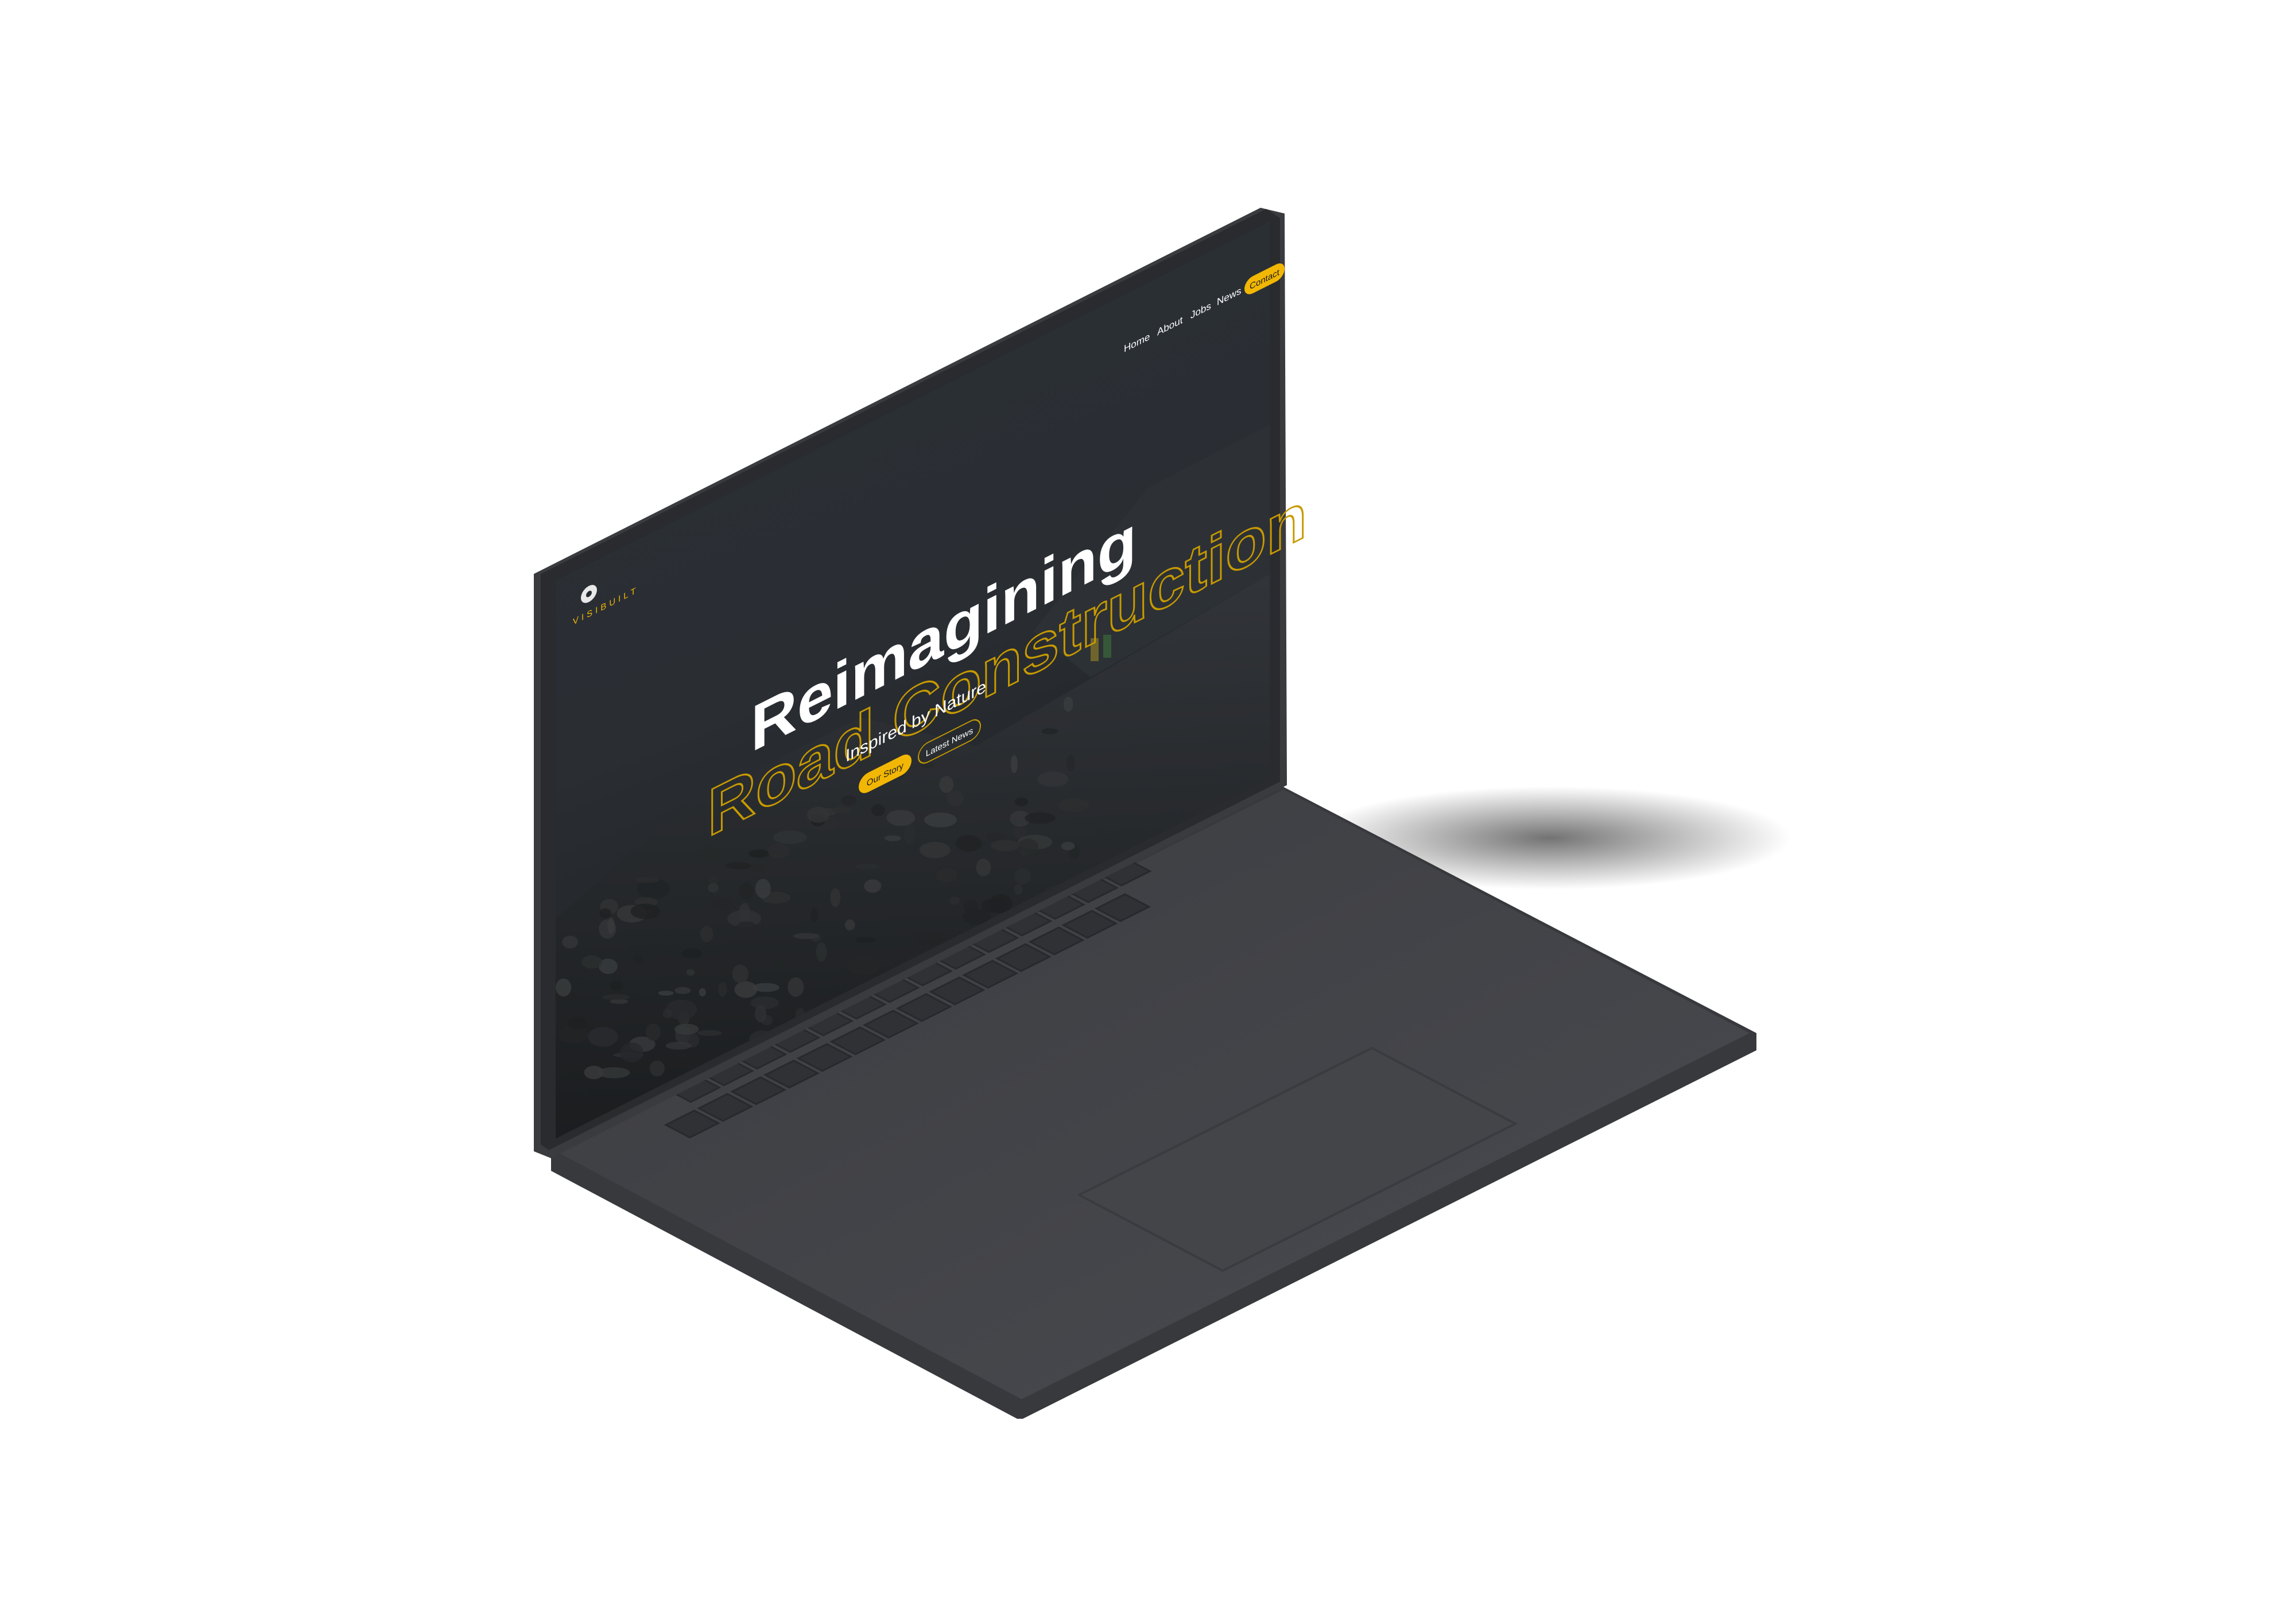 Image resolution: width=2296 pixels, height=1607 pixels. I want to click on hero-outline-headline: Road Construction, so click(1007, 664).